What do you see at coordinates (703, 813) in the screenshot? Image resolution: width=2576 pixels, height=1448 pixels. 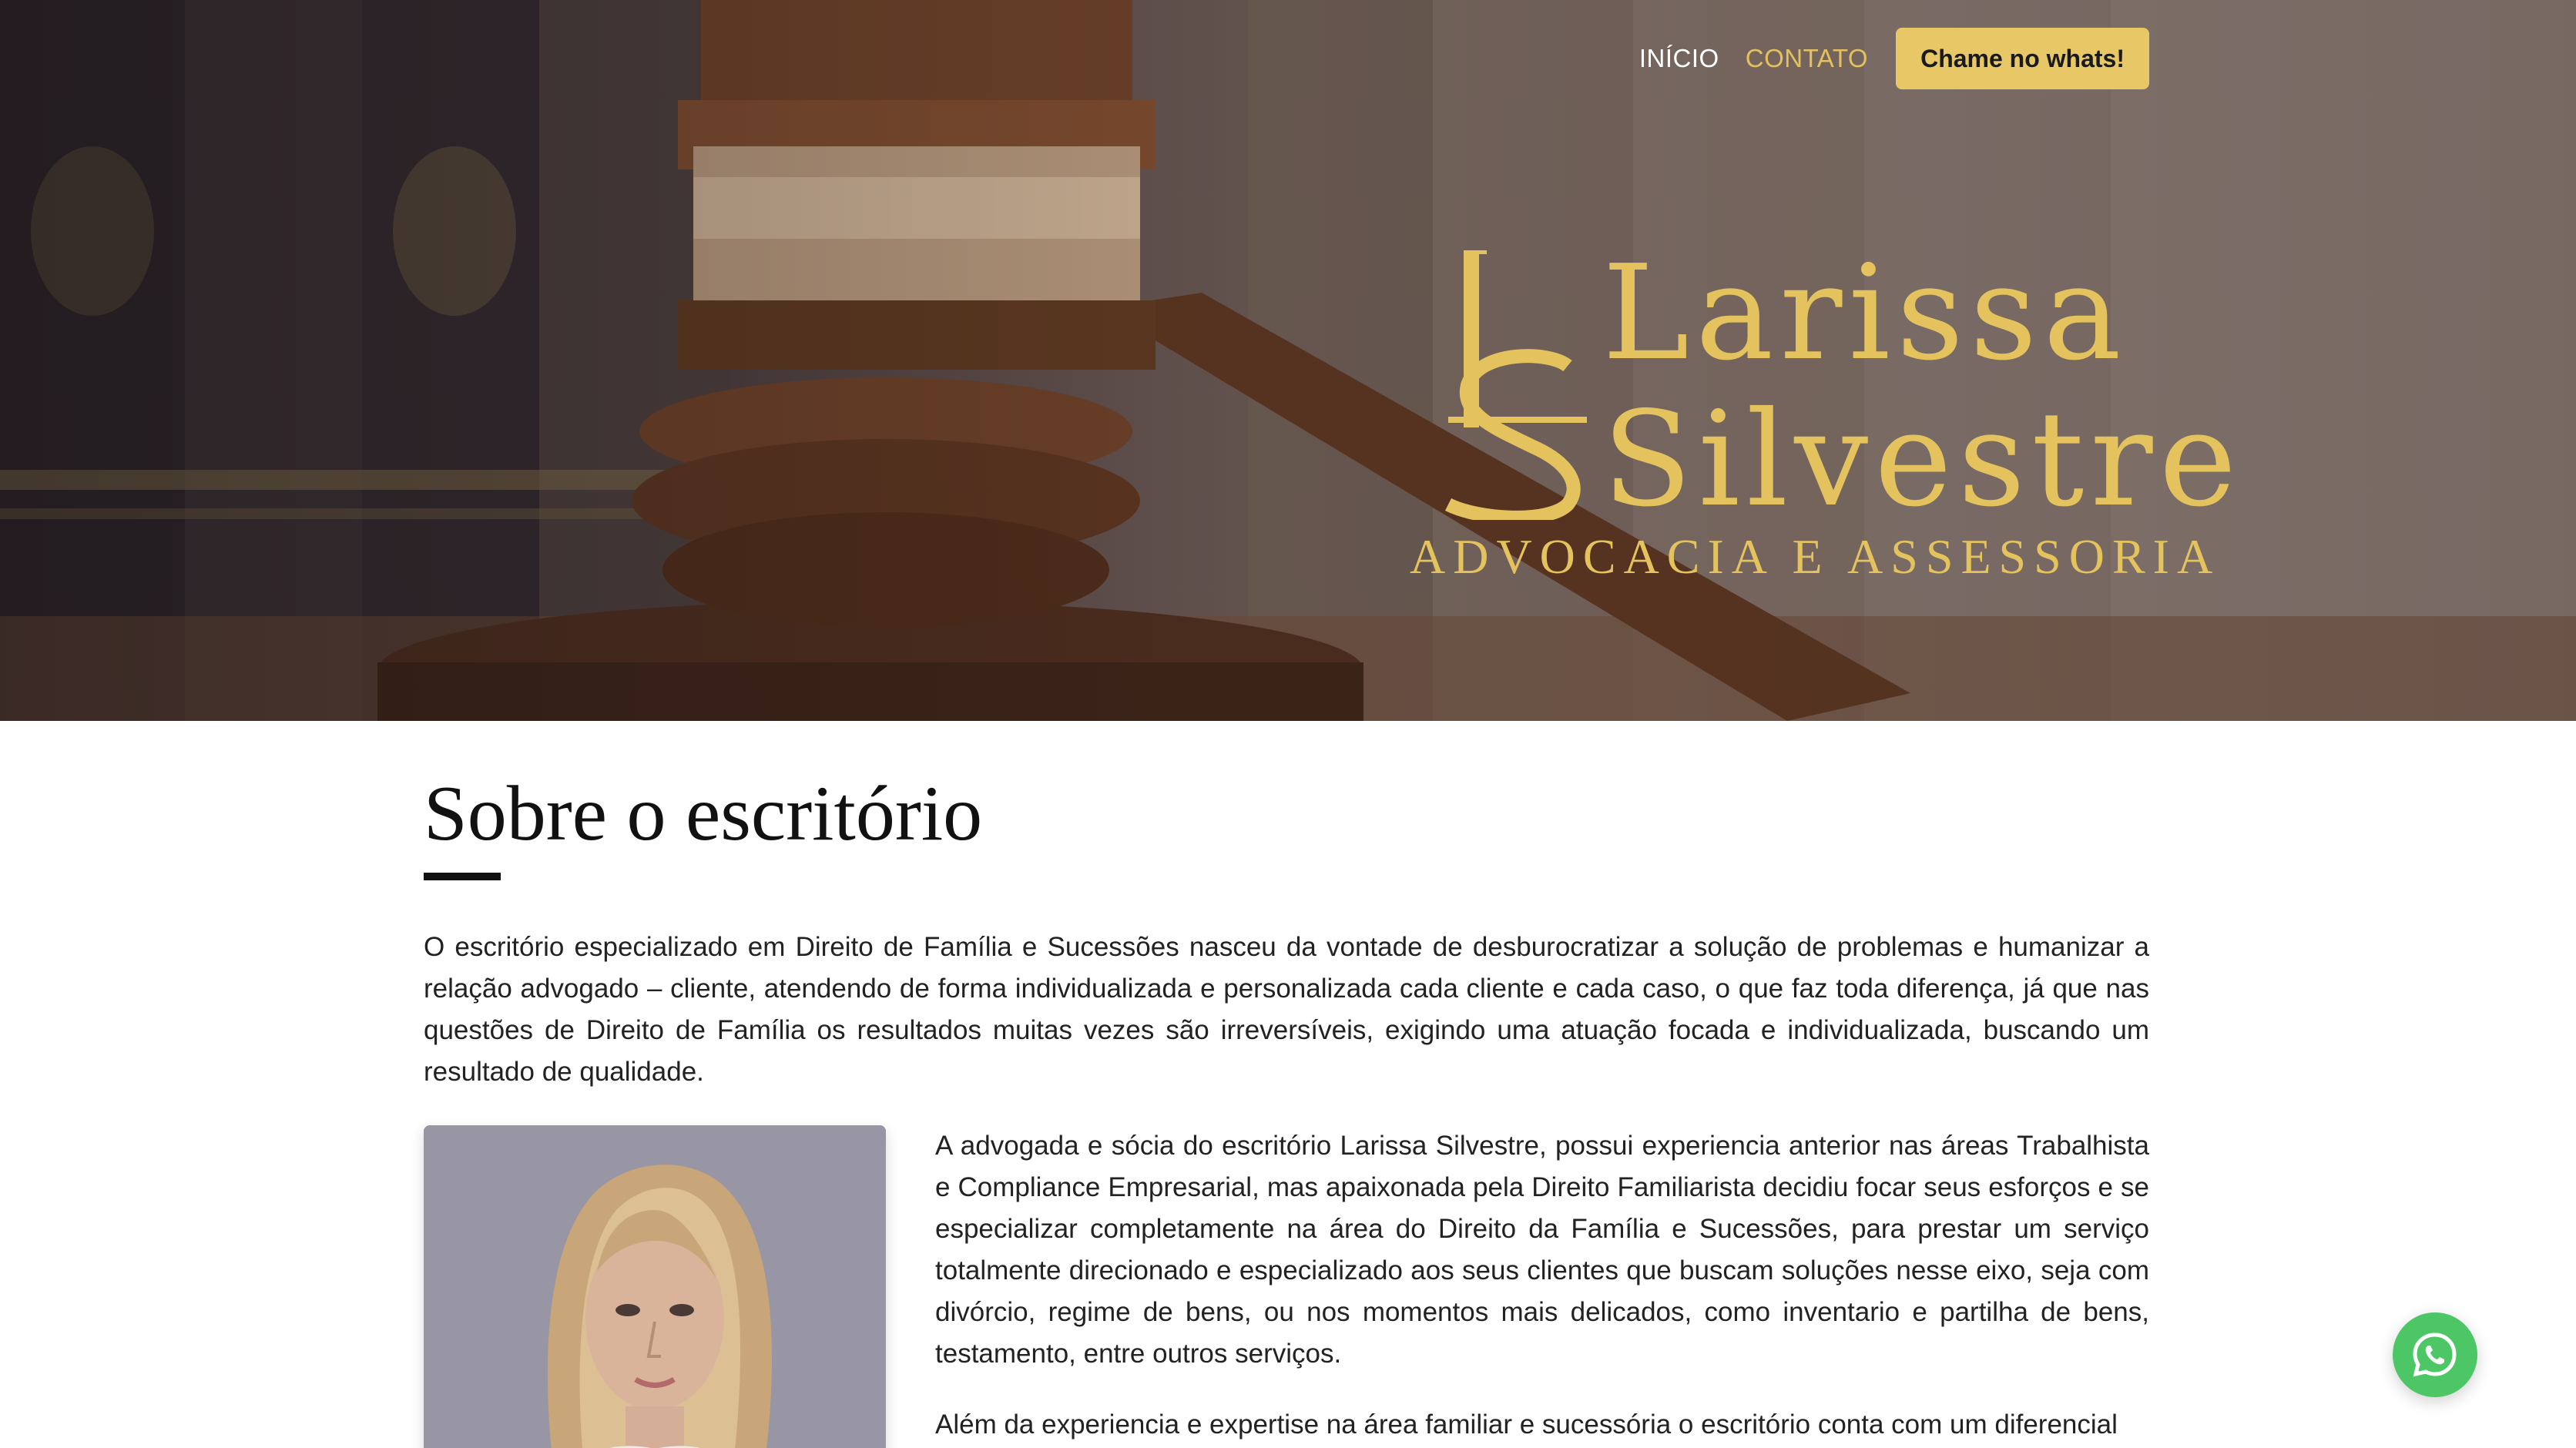 I see `section-title: Sobre o escritório` at bounding box center [703, 813].